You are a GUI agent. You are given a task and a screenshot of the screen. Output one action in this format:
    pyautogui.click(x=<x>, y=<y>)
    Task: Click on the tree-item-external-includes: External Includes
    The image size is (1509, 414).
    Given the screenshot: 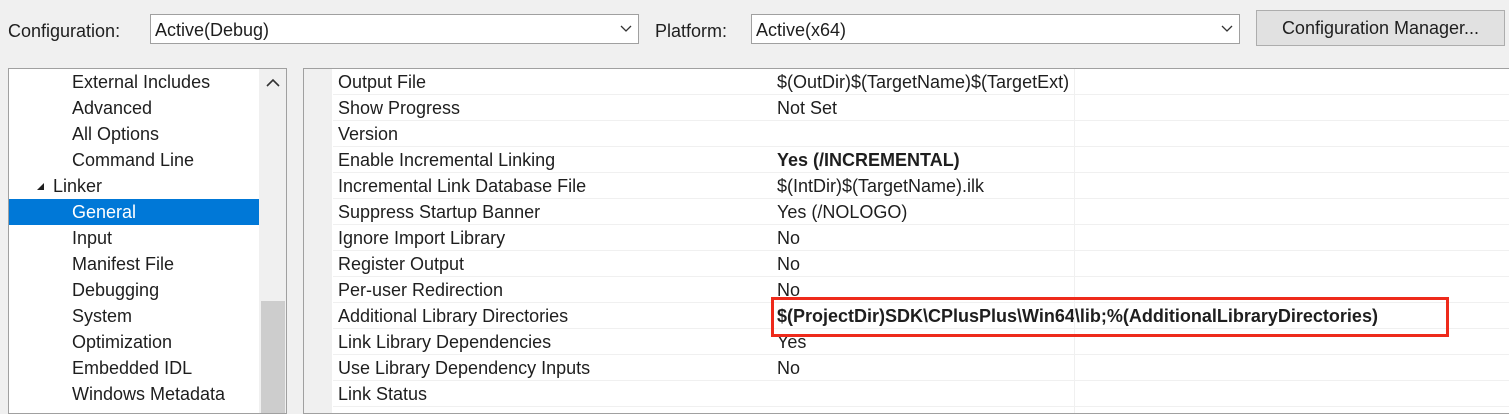 What is the action you would take?
    pyautogui.click(x=134, y=82)
    